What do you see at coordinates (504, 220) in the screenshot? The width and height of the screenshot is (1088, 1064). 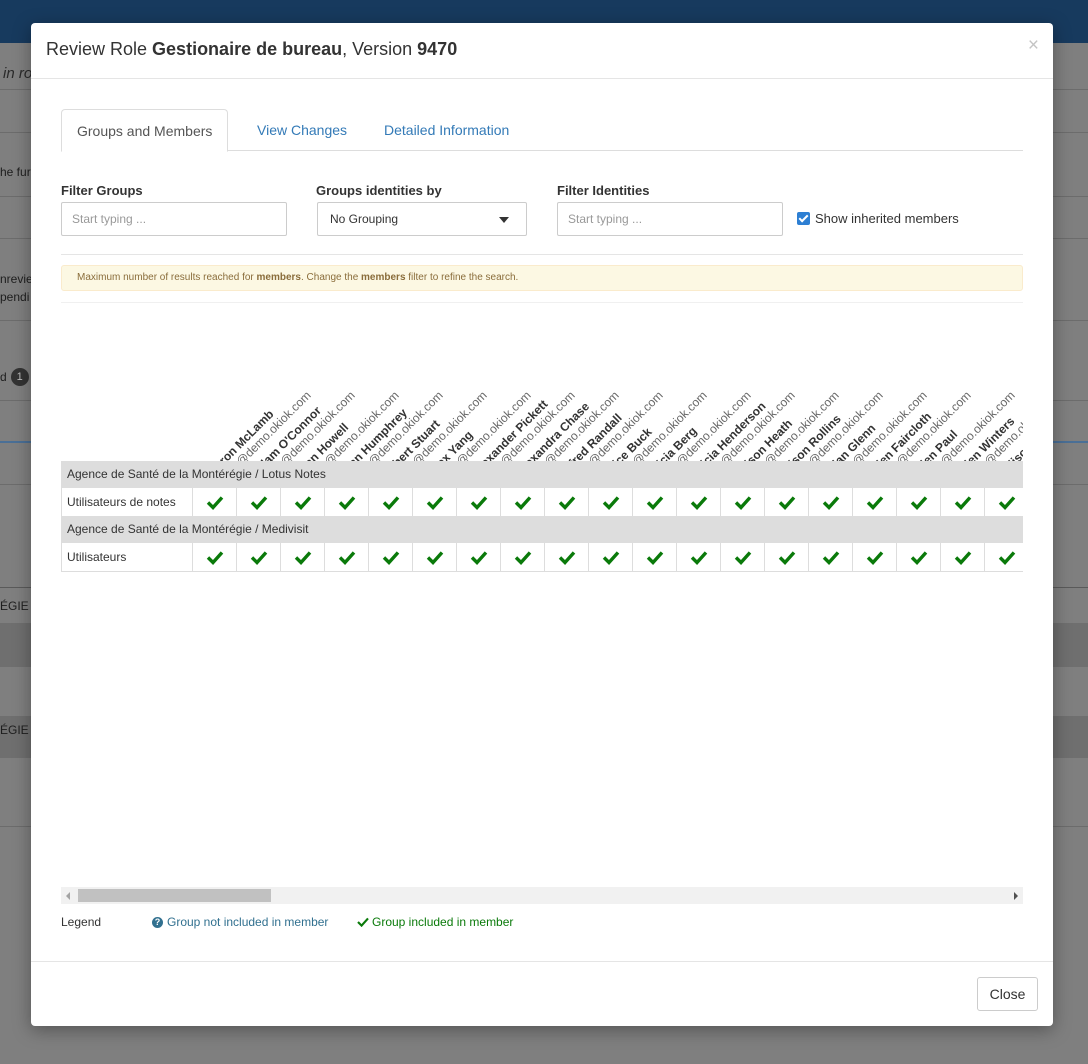 I see `caret-down-icon` at bounding box center [504, 220].